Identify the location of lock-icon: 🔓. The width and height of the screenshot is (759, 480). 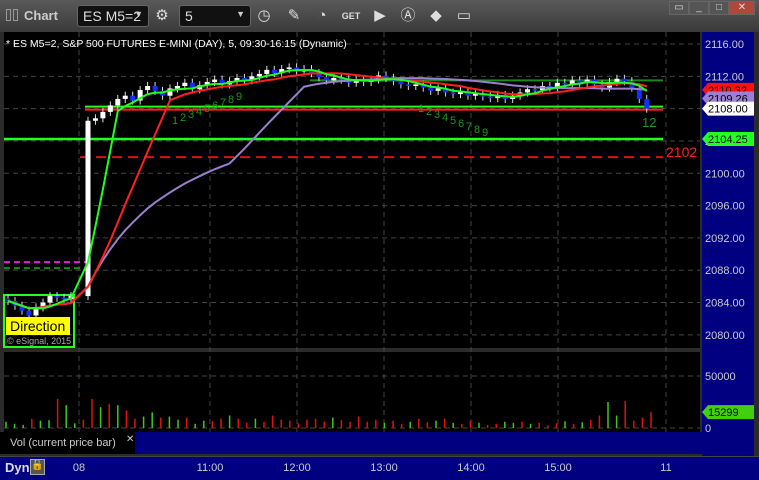
(37, 467).